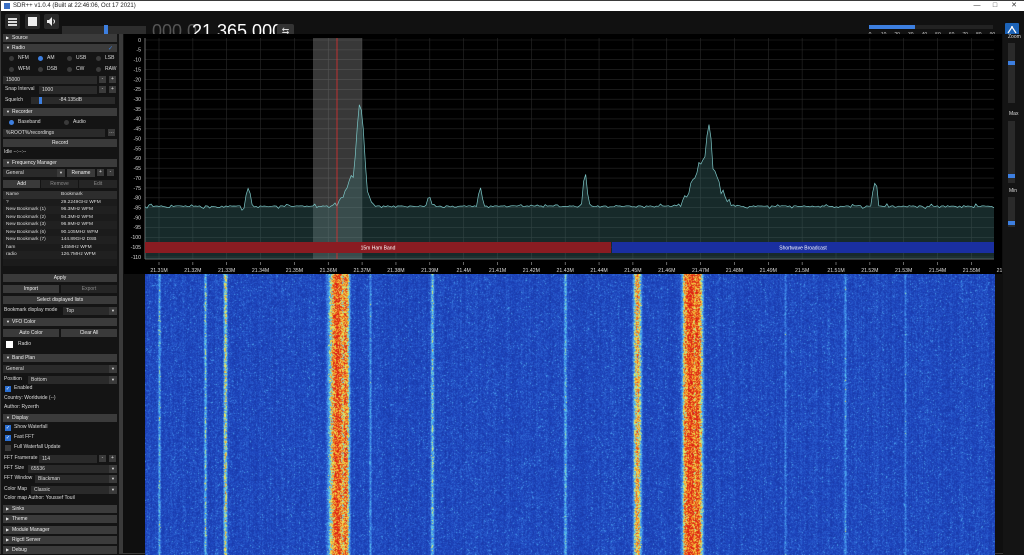 The width and height of the screenshot is (1024, 555). What do you see at coordinates (60, 509) in the screenshot?
I see `sinks-section: ▶ Sinks` at bounding box center [60, 509].